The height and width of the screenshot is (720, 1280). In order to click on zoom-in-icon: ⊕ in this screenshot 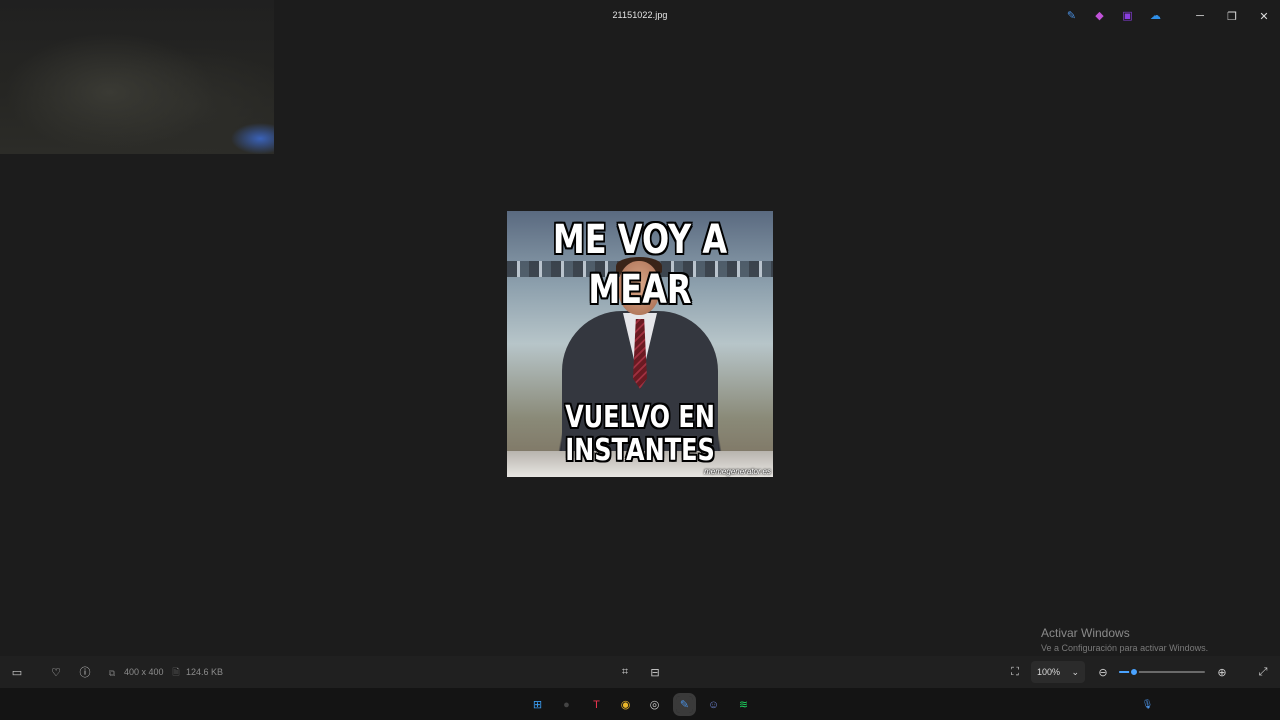, I will do `click(1222, 672)`.